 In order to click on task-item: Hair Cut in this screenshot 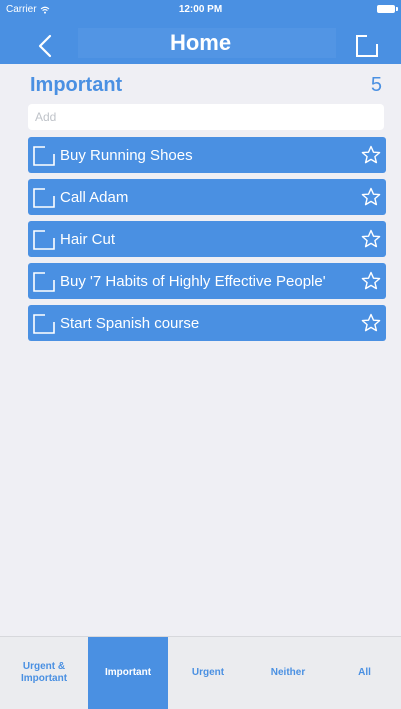, I will do `click(207, 239)`.